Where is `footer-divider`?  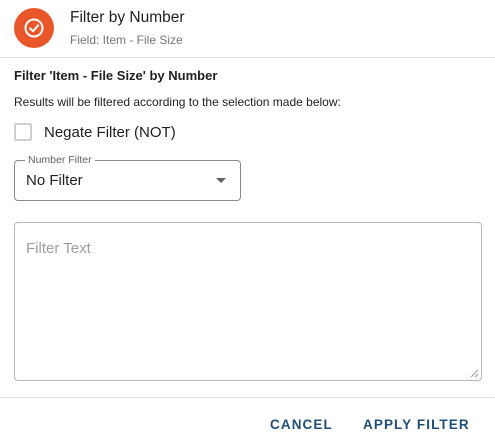
footer-divider is located at coordinates (247, 397).